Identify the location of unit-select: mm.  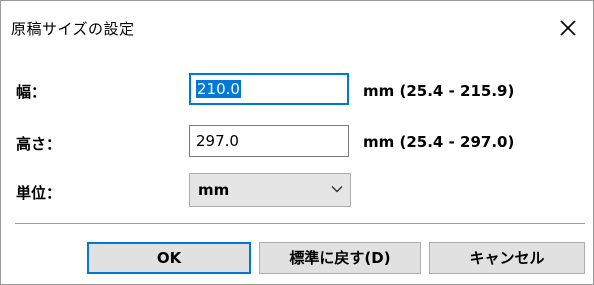
(270, 190).